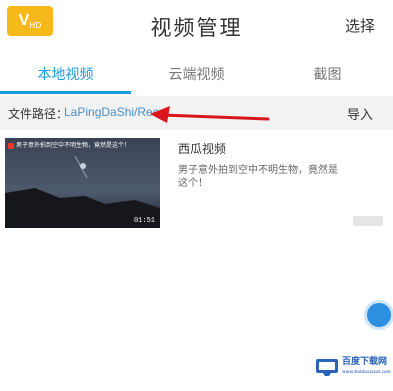  I want to click on video-more-button, so click(368, 221).